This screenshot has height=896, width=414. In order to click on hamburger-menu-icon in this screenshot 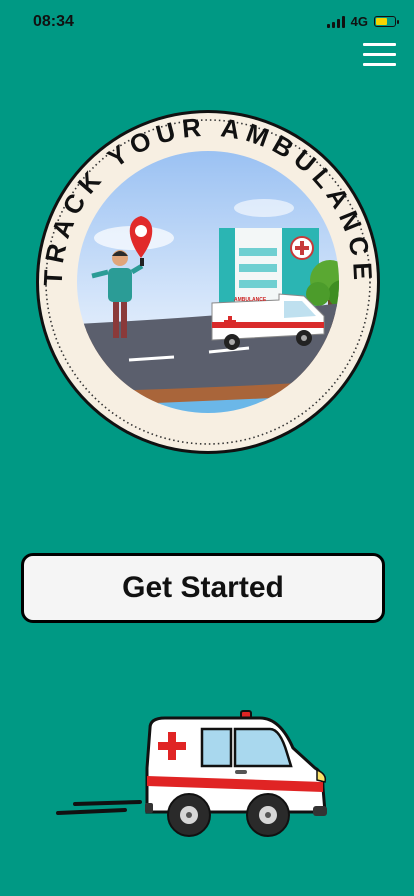, I will do `click(379, 55)`.